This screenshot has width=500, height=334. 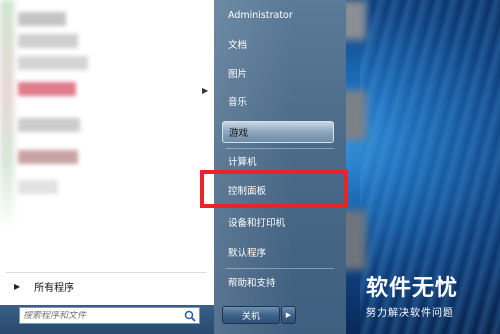 I want to click on shutdown-button: 关机, so click(x=251, y=315).